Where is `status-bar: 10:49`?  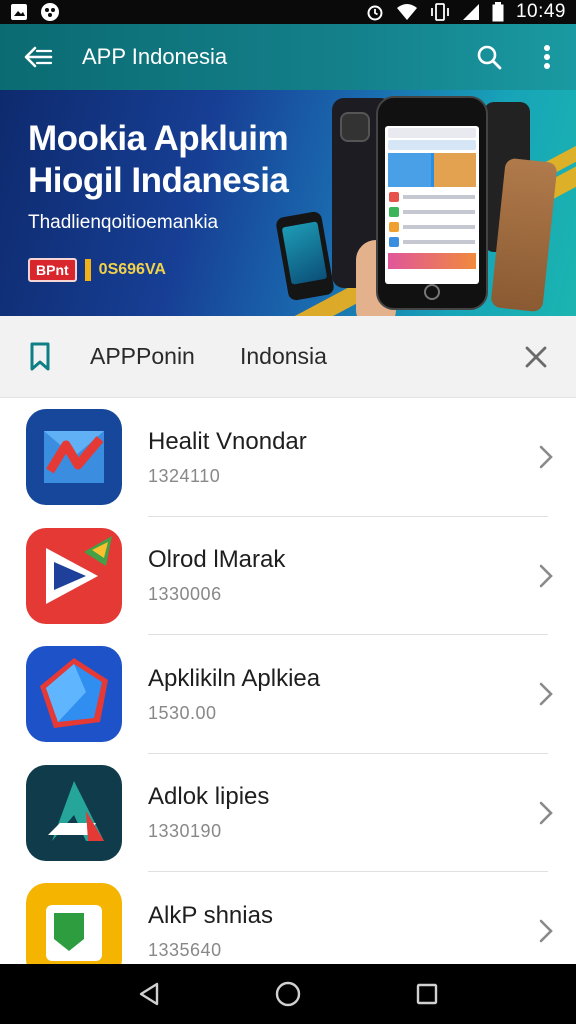 status-bar: 10:49 is located at coordinates (288, 12).